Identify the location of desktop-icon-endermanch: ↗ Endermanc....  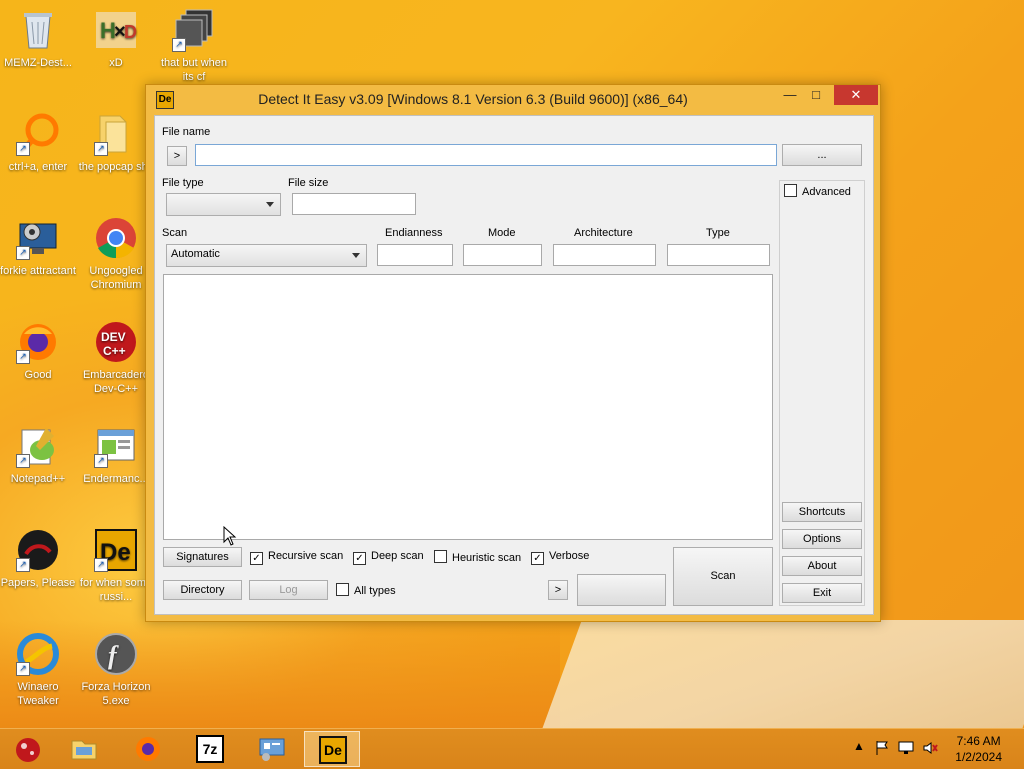
(116, 455).